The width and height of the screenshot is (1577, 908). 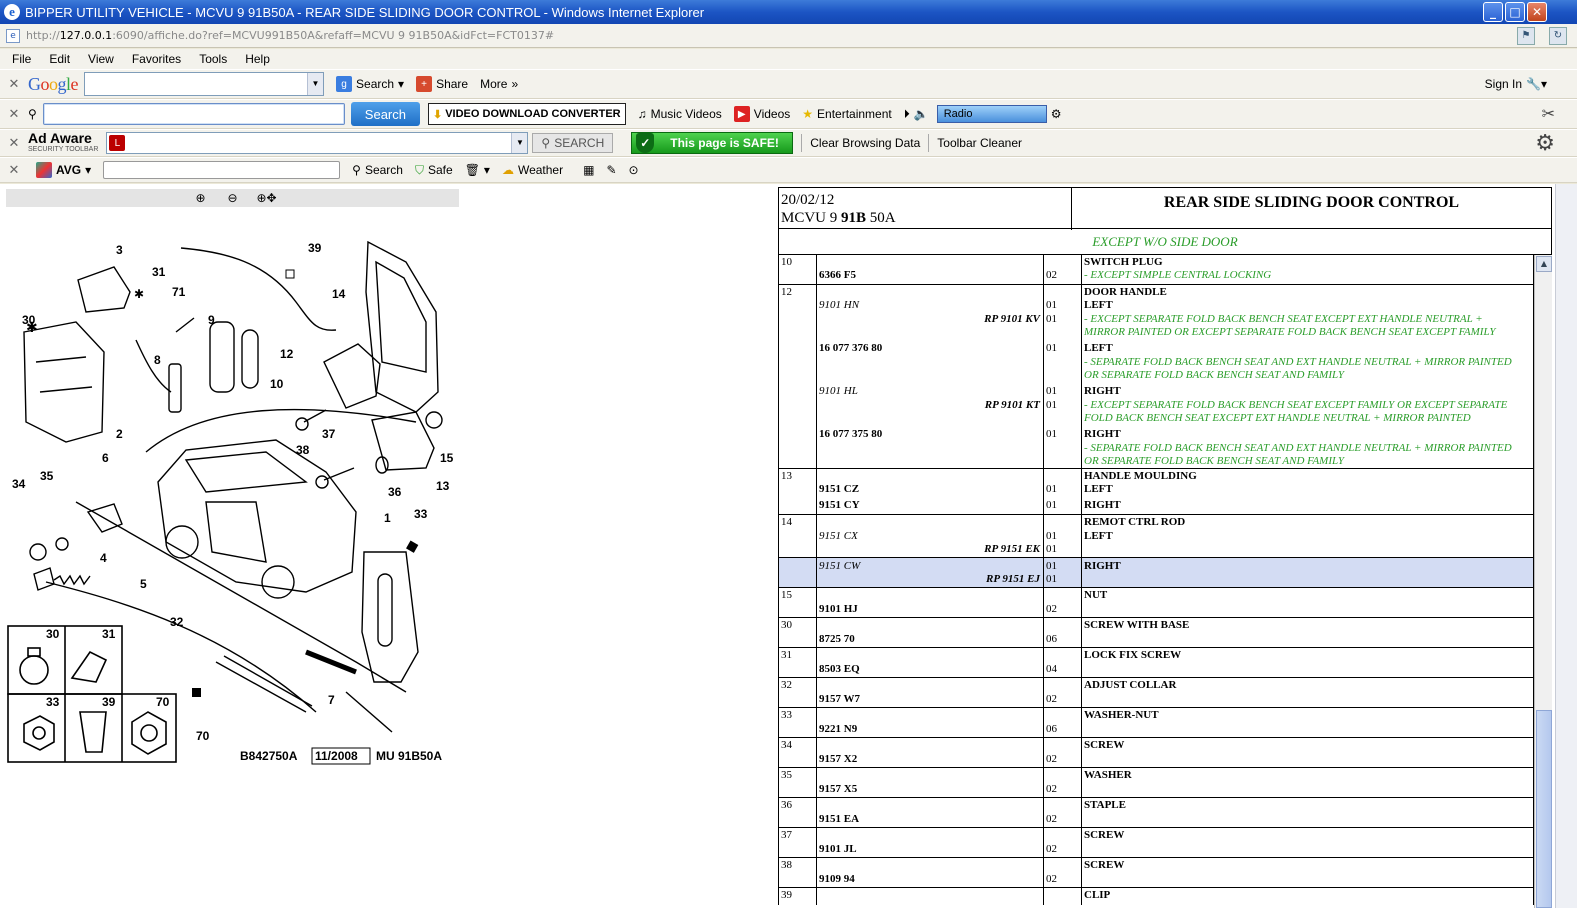 What do you see at coordinates (906, 113) in the screenshot?
I see `play-icon: ⏵` at bounding box center [906, 113].